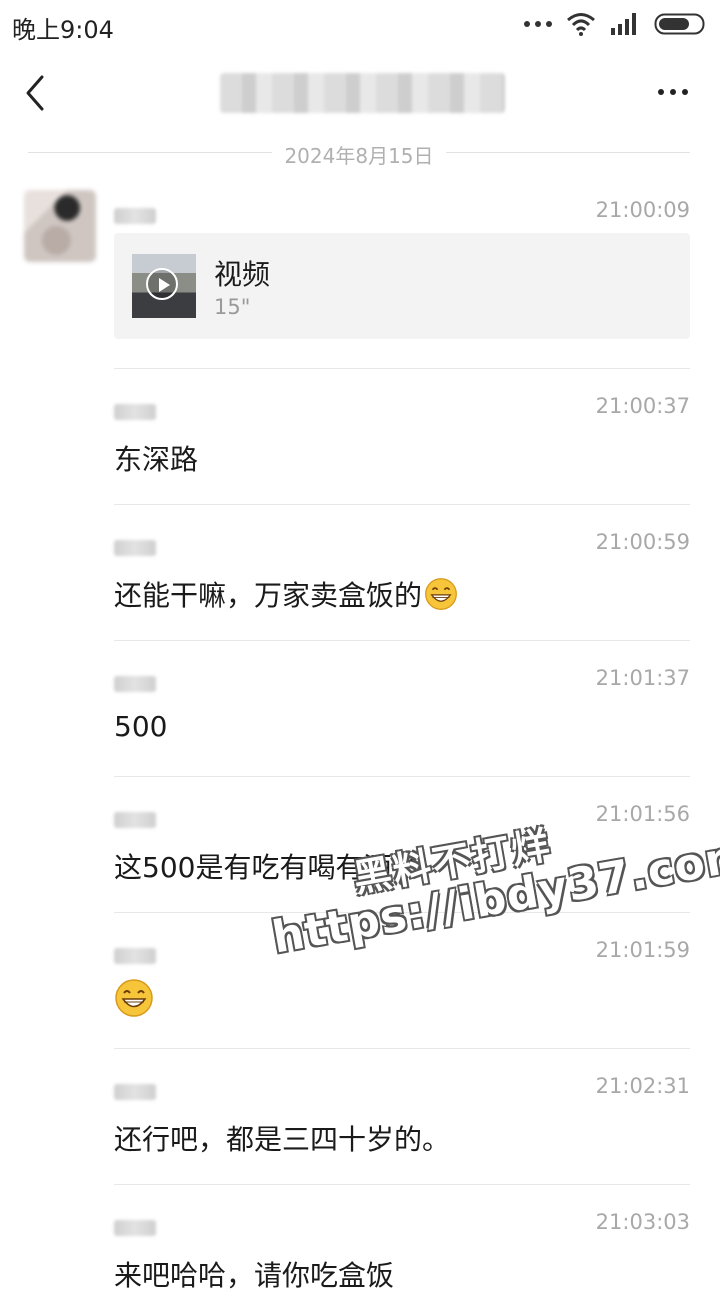 This screenshot has width=720, height=1294. I want to click on more-dots-icon, so click(538, 24).